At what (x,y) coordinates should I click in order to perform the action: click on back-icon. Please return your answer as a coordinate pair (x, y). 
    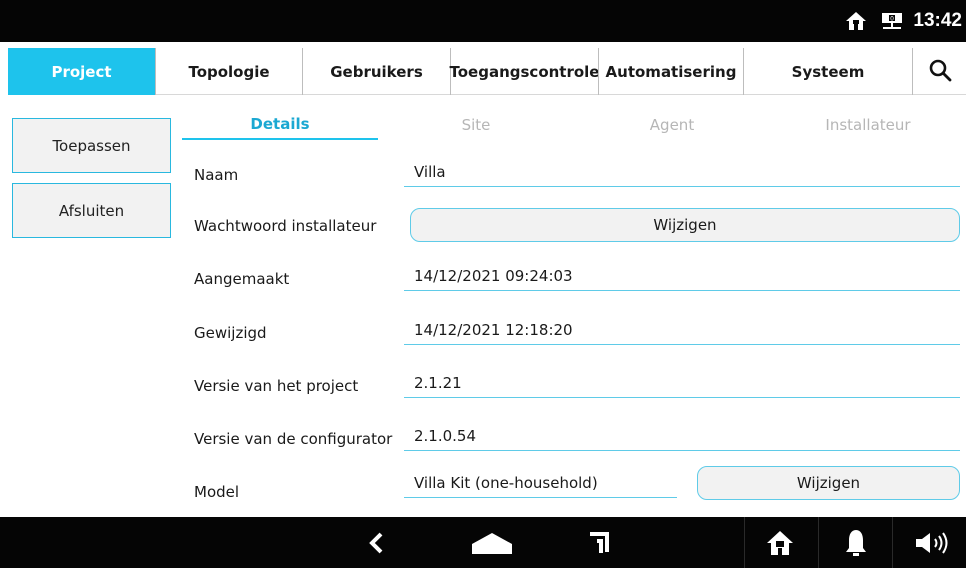
    Looking at the image, I should click on (376, 542).